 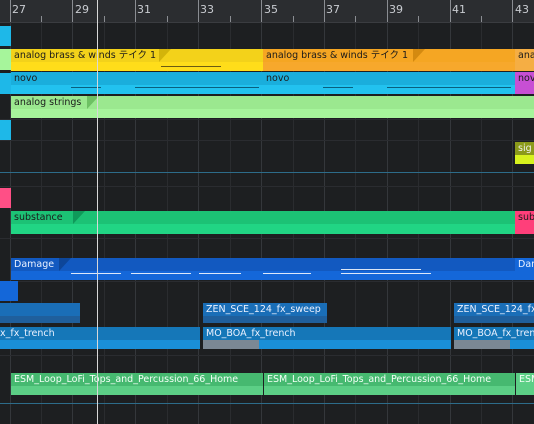 What do you see at coordinates (526, 264) in the screenshot?
I see `clip-label: Dam` at bounding box center [526, 264].